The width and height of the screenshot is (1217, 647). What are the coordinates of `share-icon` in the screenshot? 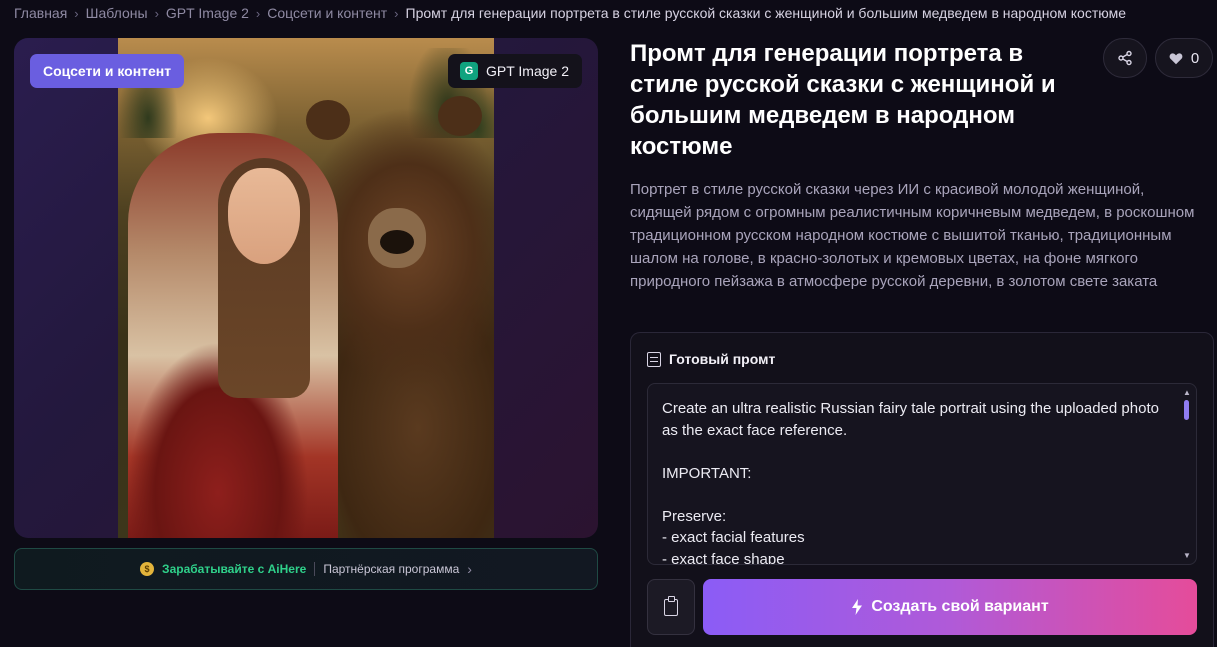 It's located at (1125, 58).